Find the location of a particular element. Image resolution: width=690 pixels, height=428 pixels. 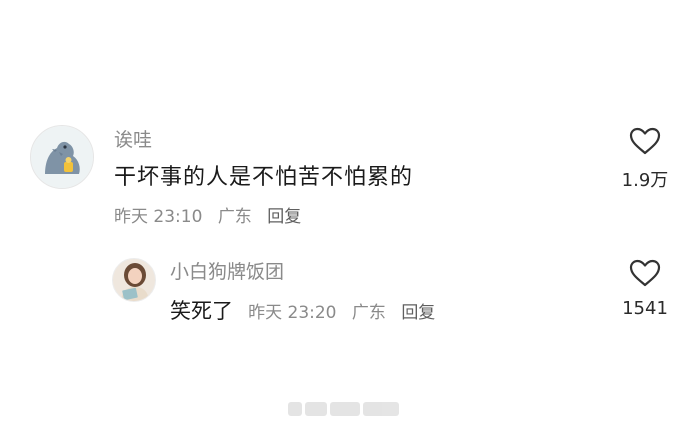

comment-username: 诶哇 is located at coordinates (133, 140).